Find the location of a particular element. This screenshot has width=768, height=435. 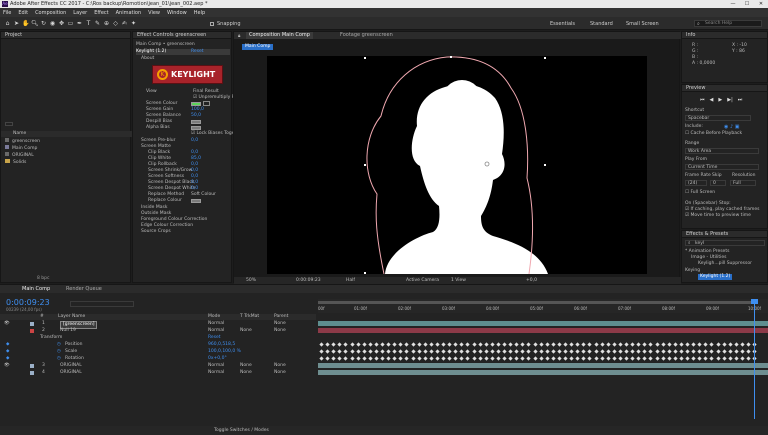

replace-method-dropdown: Soft Colour is located at coordinates (203, 195).